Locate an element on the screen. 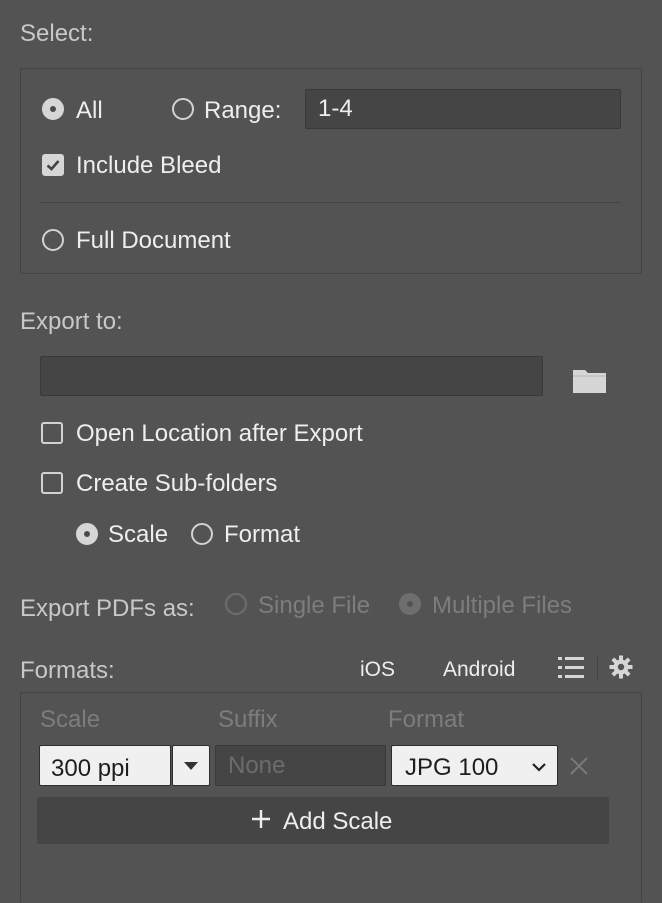 The height and width of the screenshot is (903, 662). scale-value: 300 ppi is located at coordinates (90, 768).